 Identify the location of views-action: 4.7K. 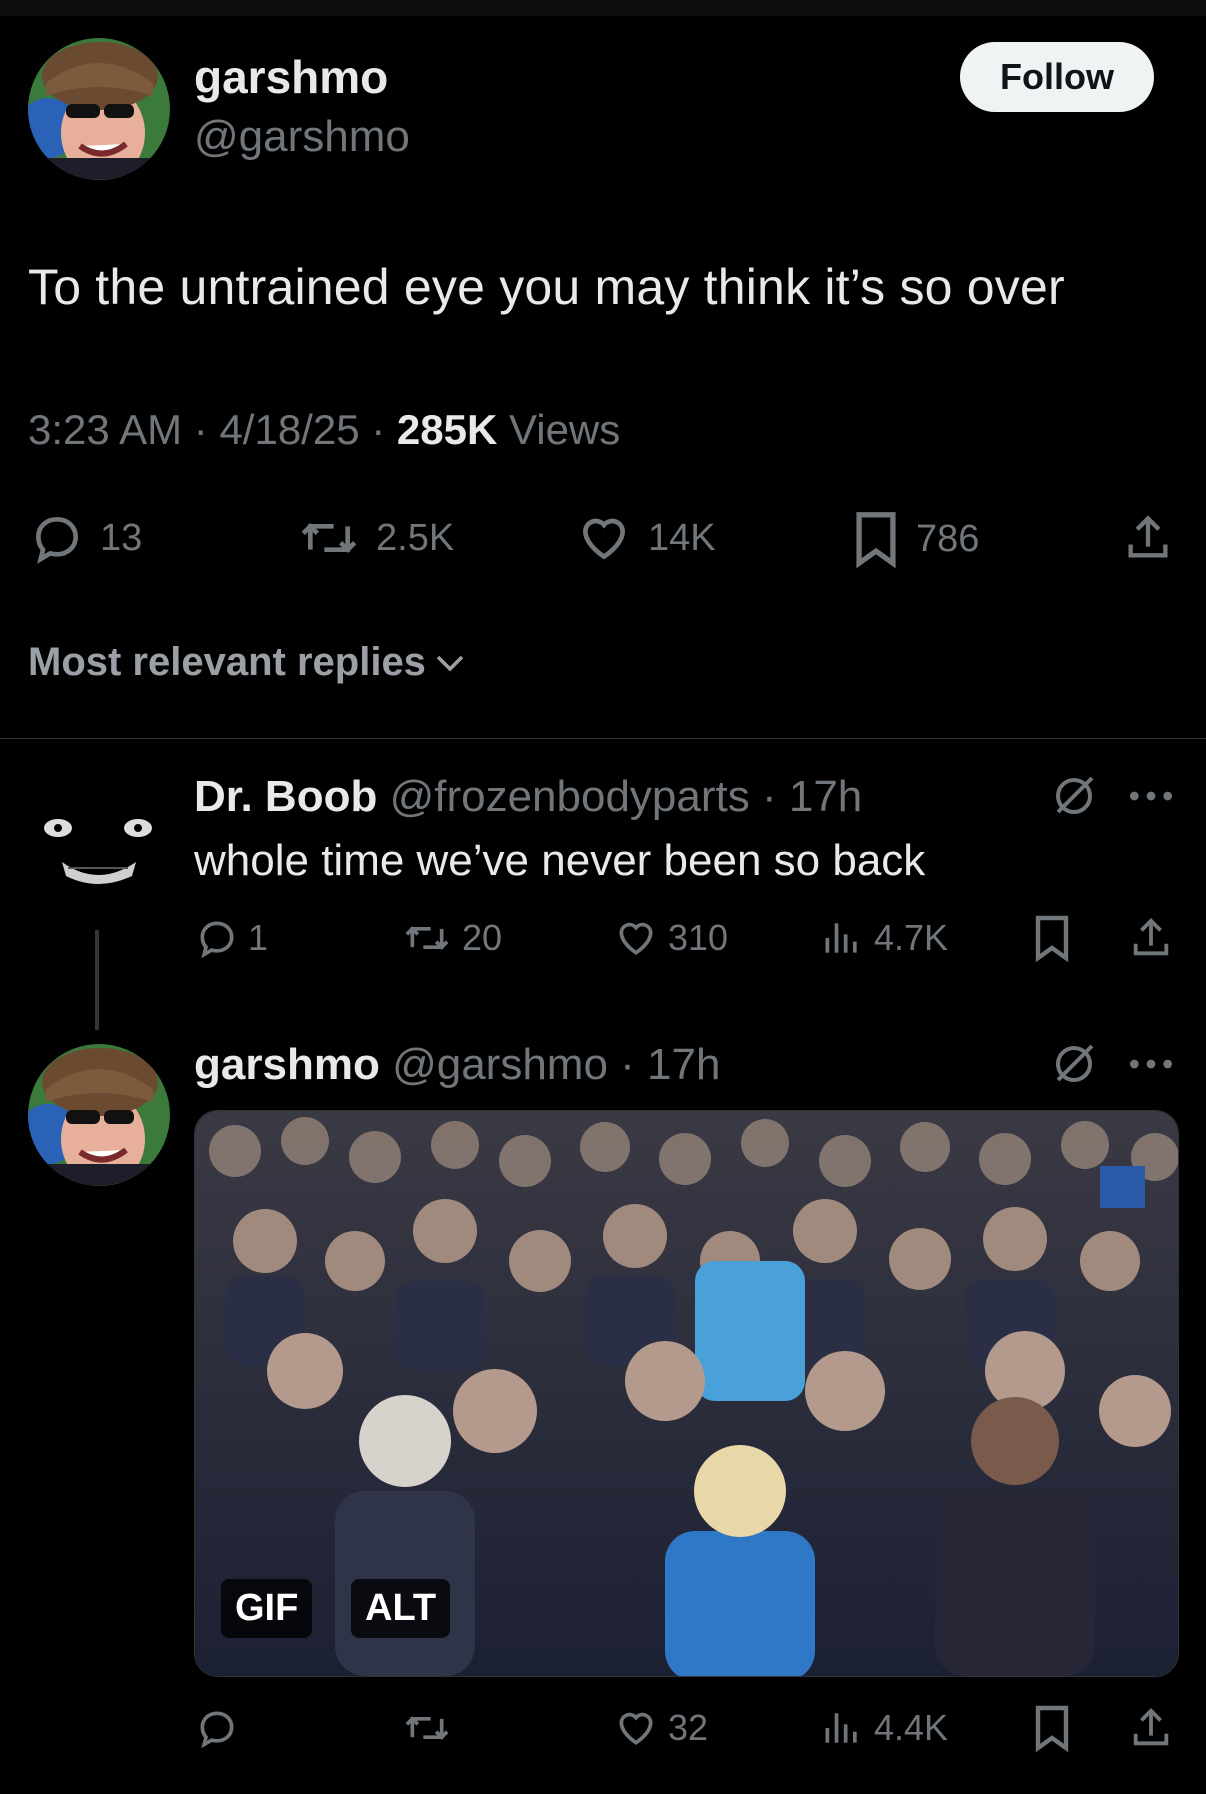
(884, 938).